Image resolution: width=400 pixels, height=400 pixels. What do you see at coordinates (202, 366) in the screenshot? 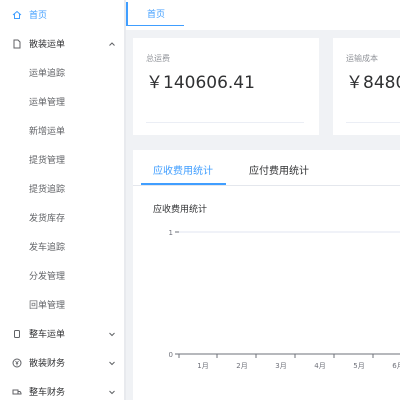
I see `x-tick-label: 1月` at bounding box center [202, 366].